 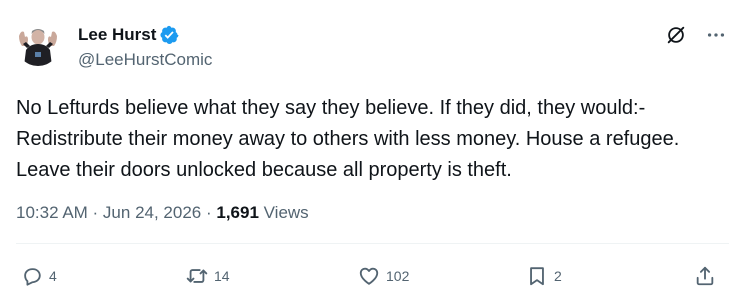 I want to click on reply-button: 4, so click(x=39, y=276).